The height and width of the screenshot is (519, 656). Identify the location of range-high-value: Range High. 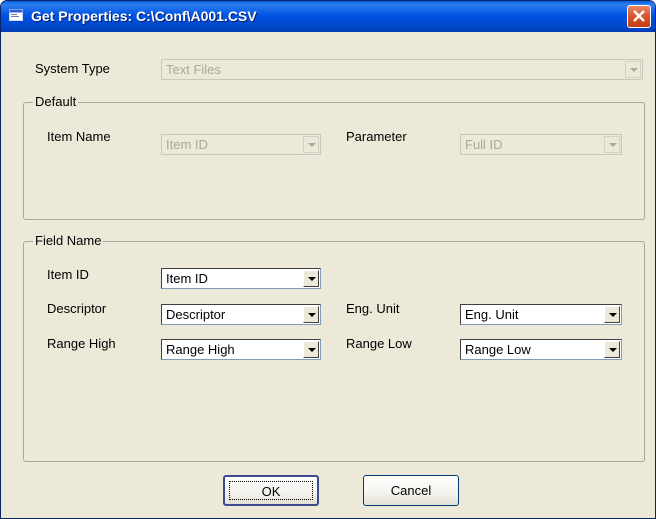
(200, 349).